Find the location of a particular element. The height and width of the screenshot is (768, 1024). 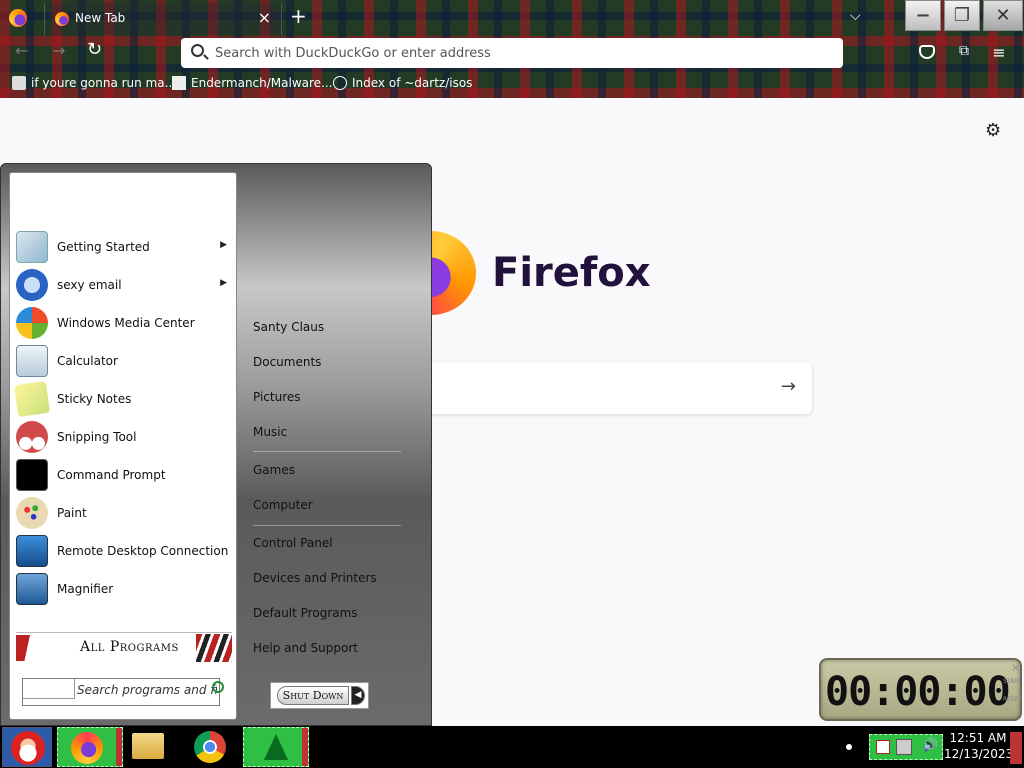

taskbar-highlight is located at coordinates (305, 747).